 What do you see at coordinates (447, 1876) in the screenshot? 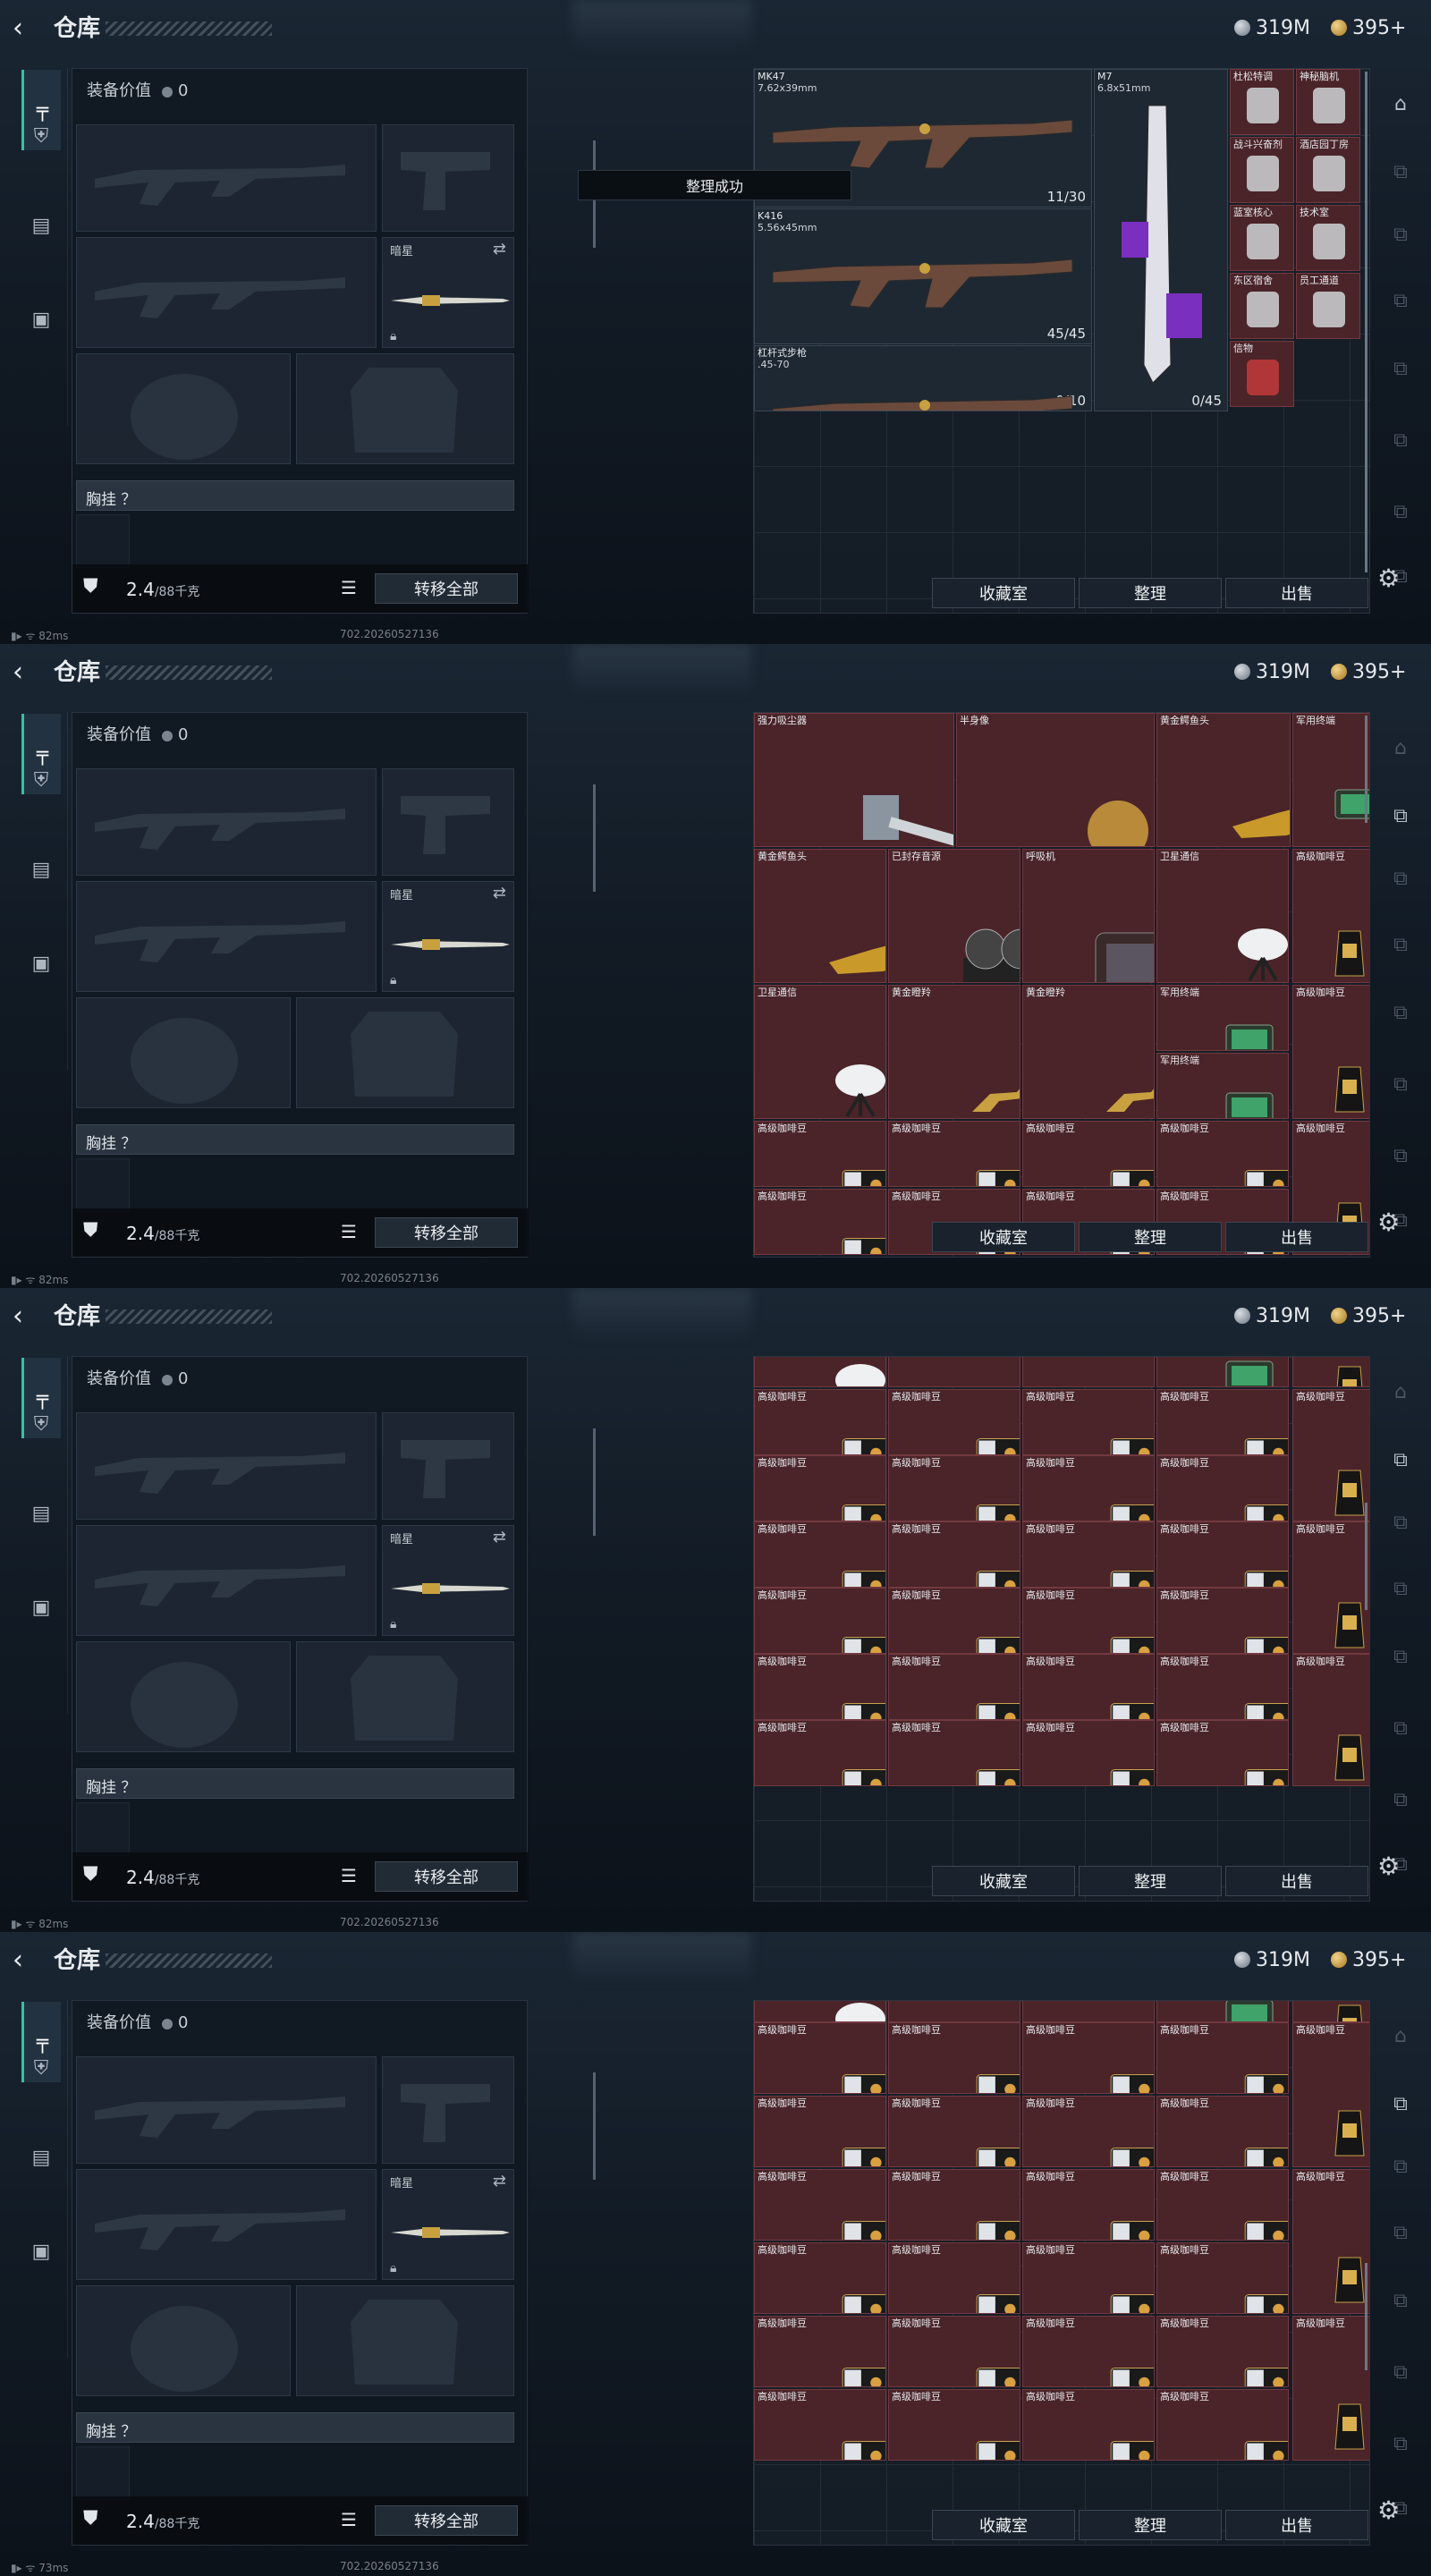
I see `transfer-all-button: 转移全部` at bounding box center [447, 1876].